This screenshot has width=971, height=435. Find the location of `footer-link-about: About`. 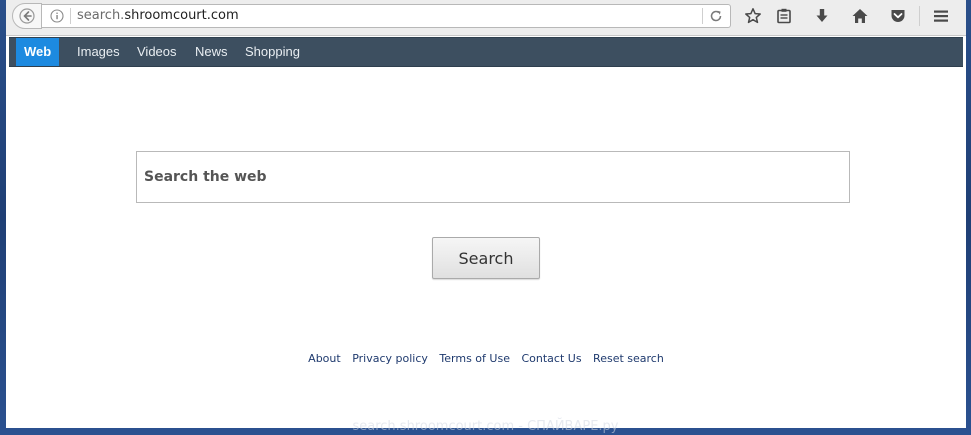

footer-link-about: About is located at coordinates (324, 358).